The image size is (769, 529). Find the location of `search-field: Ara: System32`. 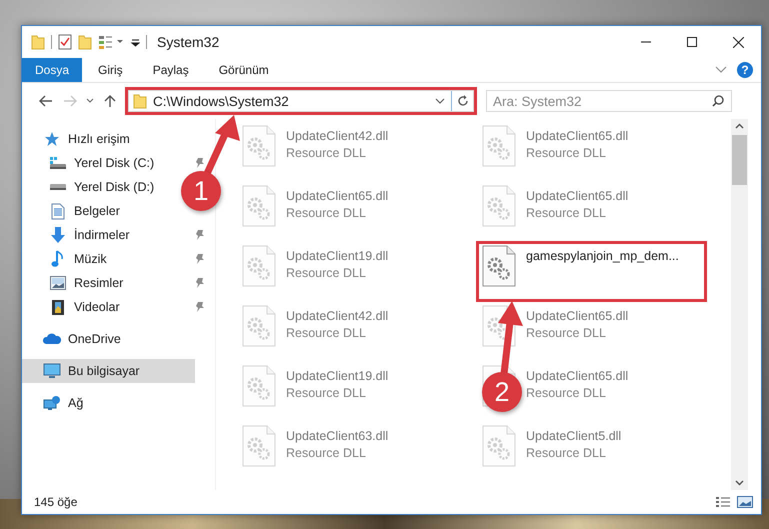

search-field: Ara: System32 is located at coordinates (609, 101).